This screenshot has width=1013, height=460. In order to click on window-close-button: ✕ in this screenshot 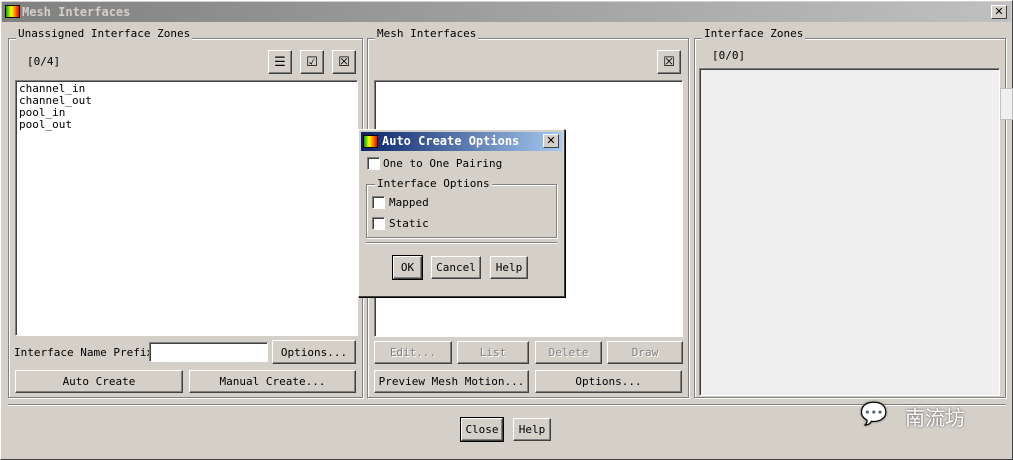, I will do `click(999, 12)`.